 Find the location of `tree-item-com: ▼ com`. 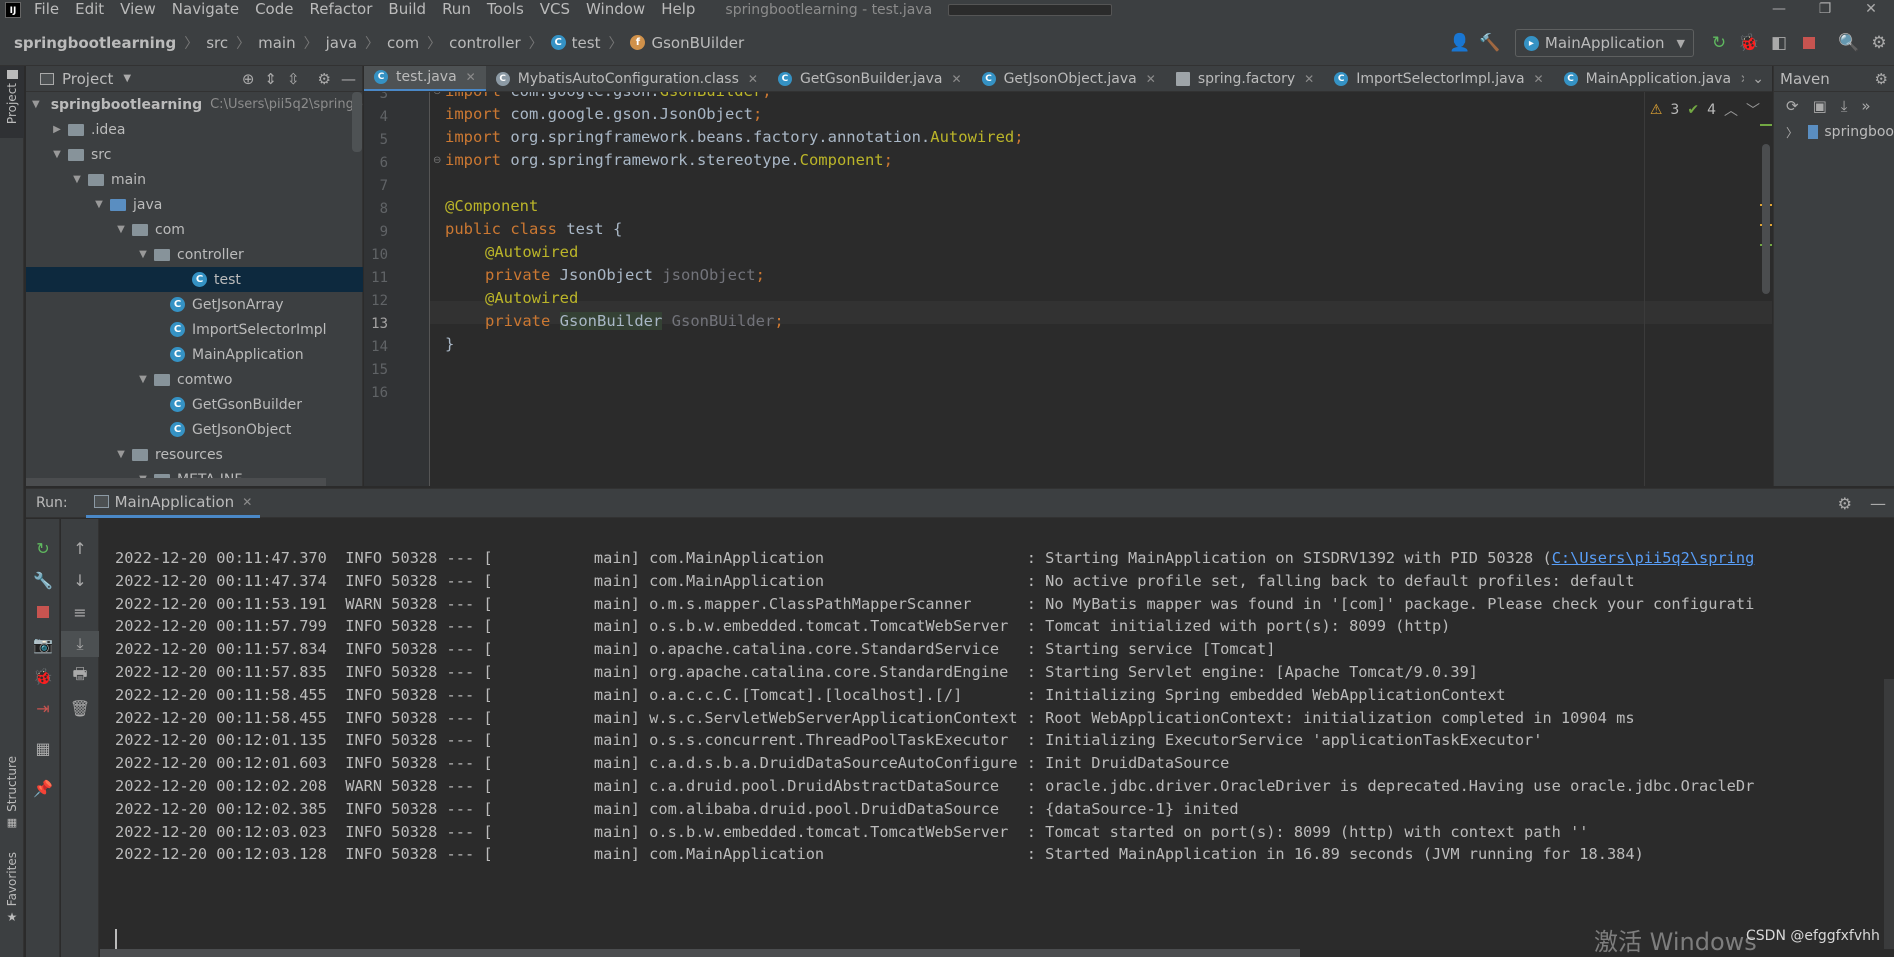

tree-item-com: ▼ com is located at coordinates (194, 229).